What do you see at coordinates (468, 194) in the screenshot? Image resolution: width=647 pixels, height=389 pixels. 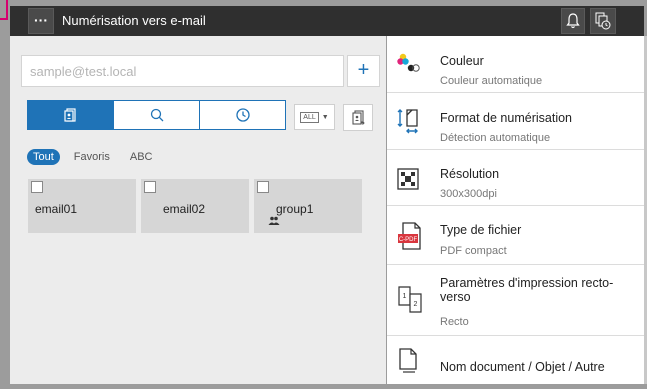 I see `setting-value: 300x300dpi` at bounding box center [468, 194].